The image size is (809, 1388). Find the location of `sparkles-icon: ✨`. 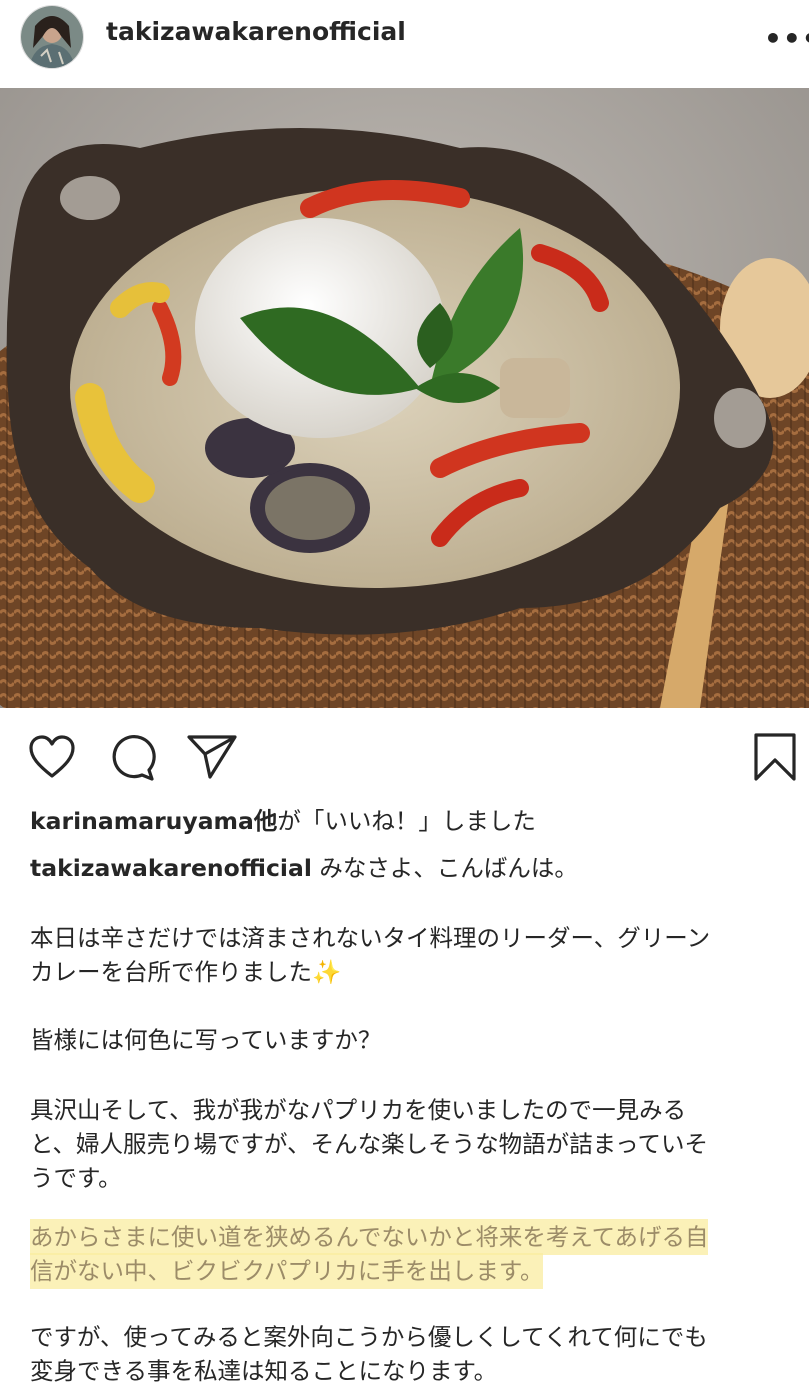

sparkles-icon: ✨ is located at coordinates (327, 972).